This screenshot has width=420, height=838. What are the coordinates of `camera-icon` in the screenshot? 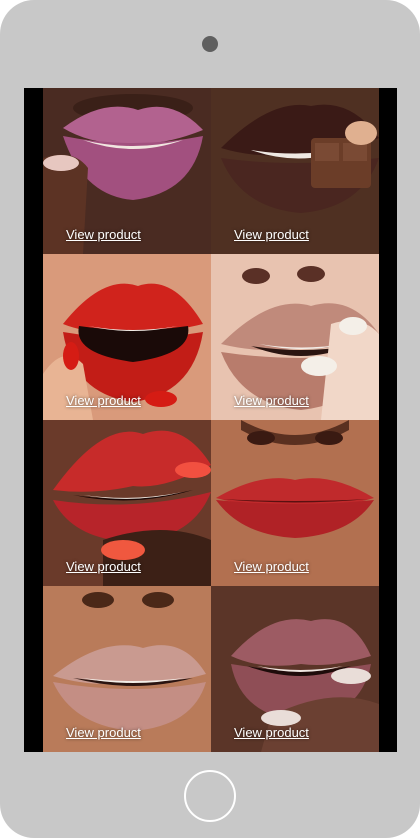 It's located at (210, 44).